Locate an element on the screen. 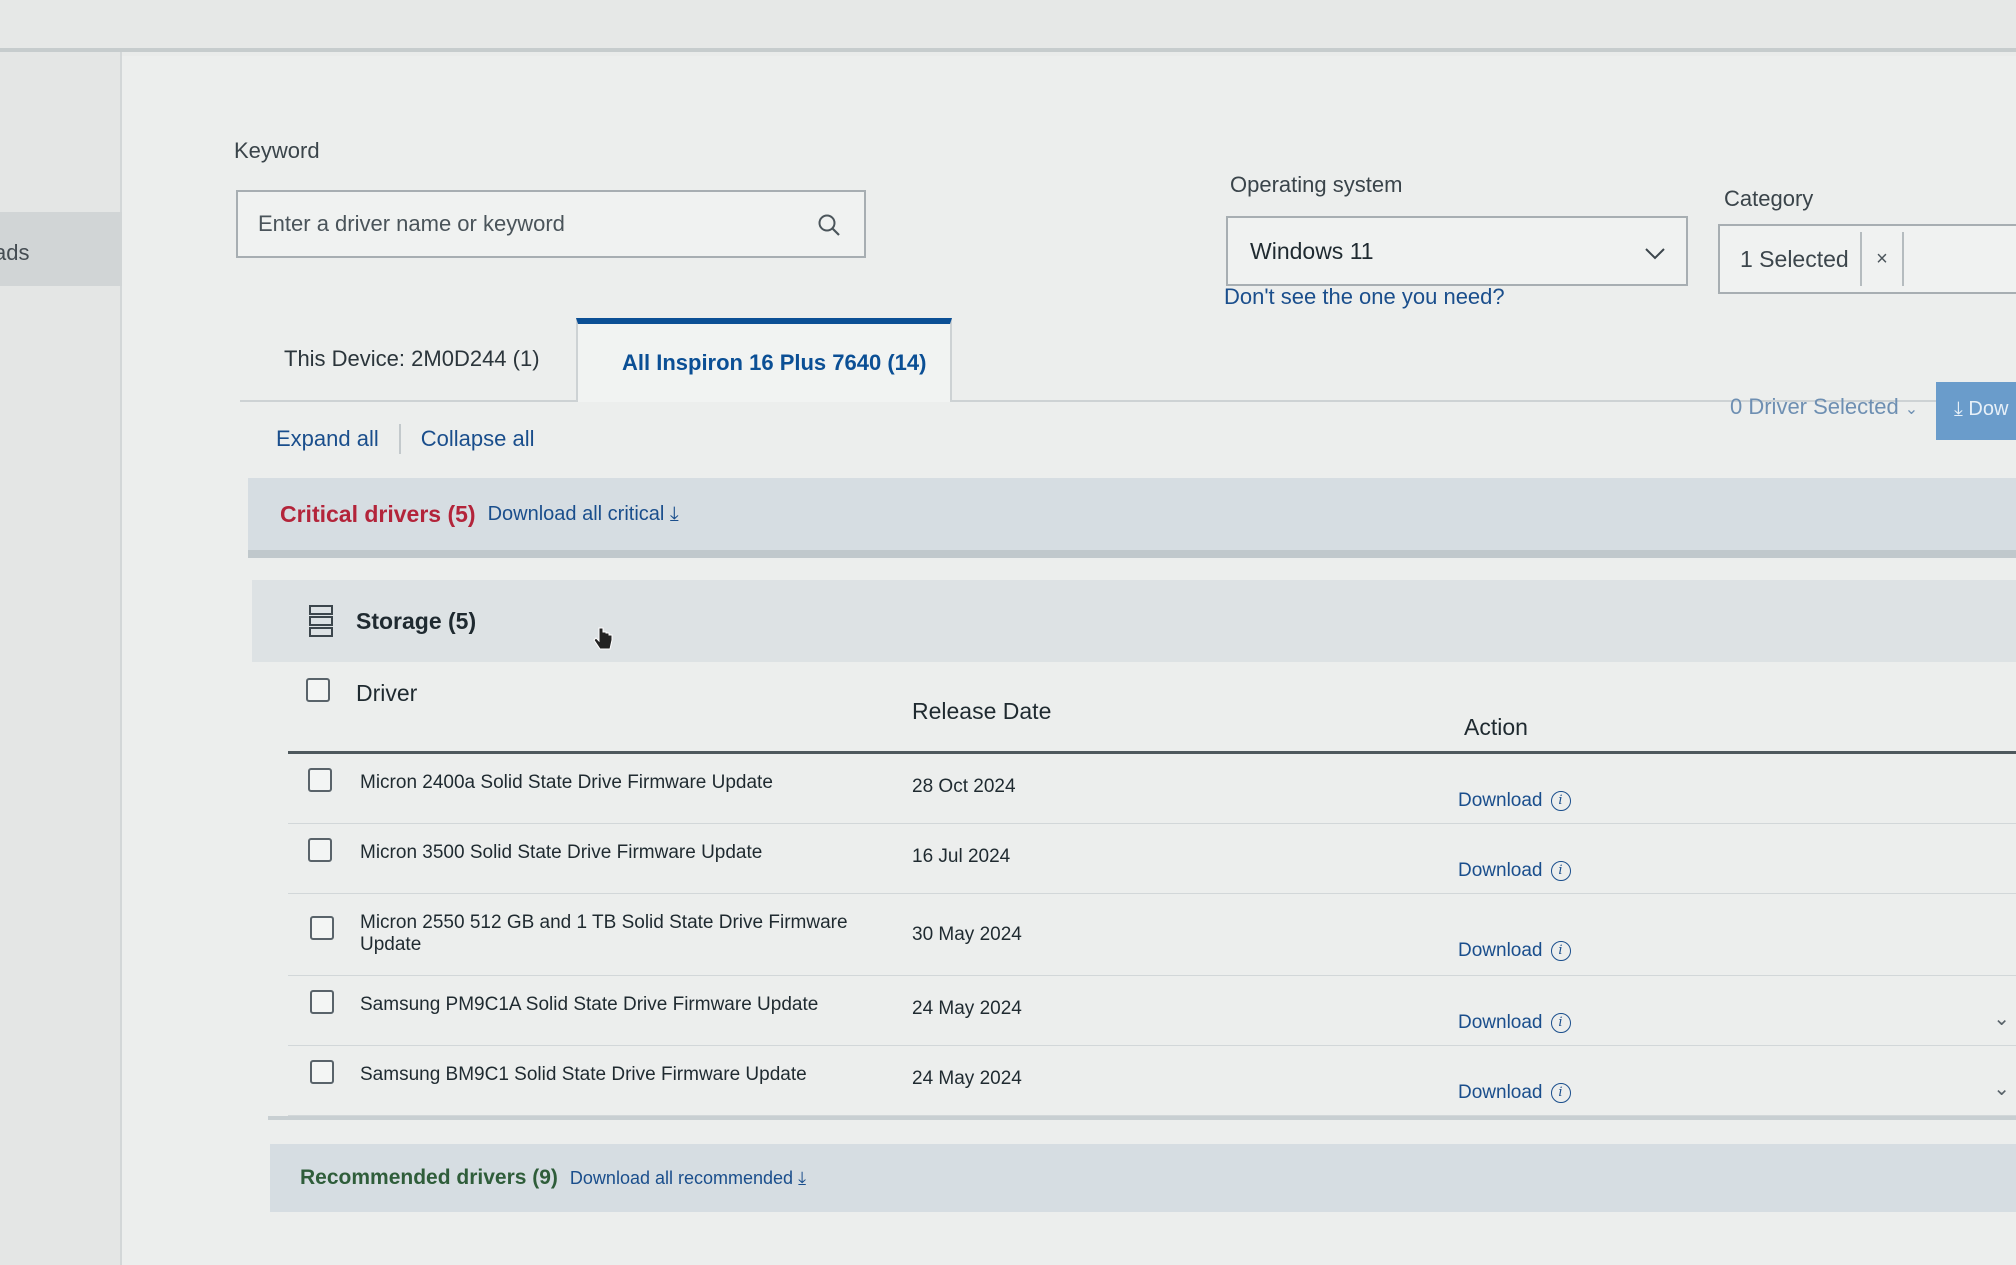 This screenshot has height=1265, width=2016. download-all-critical-link: Download all critical ⤓ is located at coordinates (583, 514).